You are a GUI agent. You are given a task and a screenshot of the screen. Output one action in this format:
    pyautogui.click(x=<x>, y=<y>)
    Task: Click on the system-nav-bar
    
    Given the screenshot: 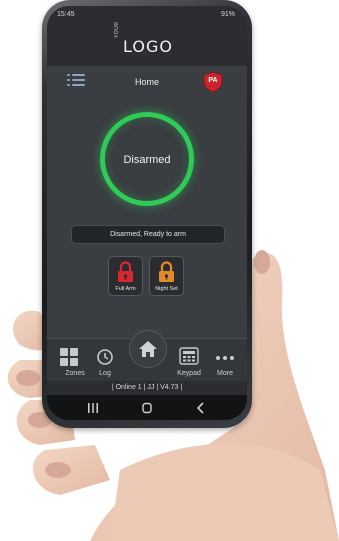 What is the action you would take?
    pyautogui.click(x=147, y=407)
    